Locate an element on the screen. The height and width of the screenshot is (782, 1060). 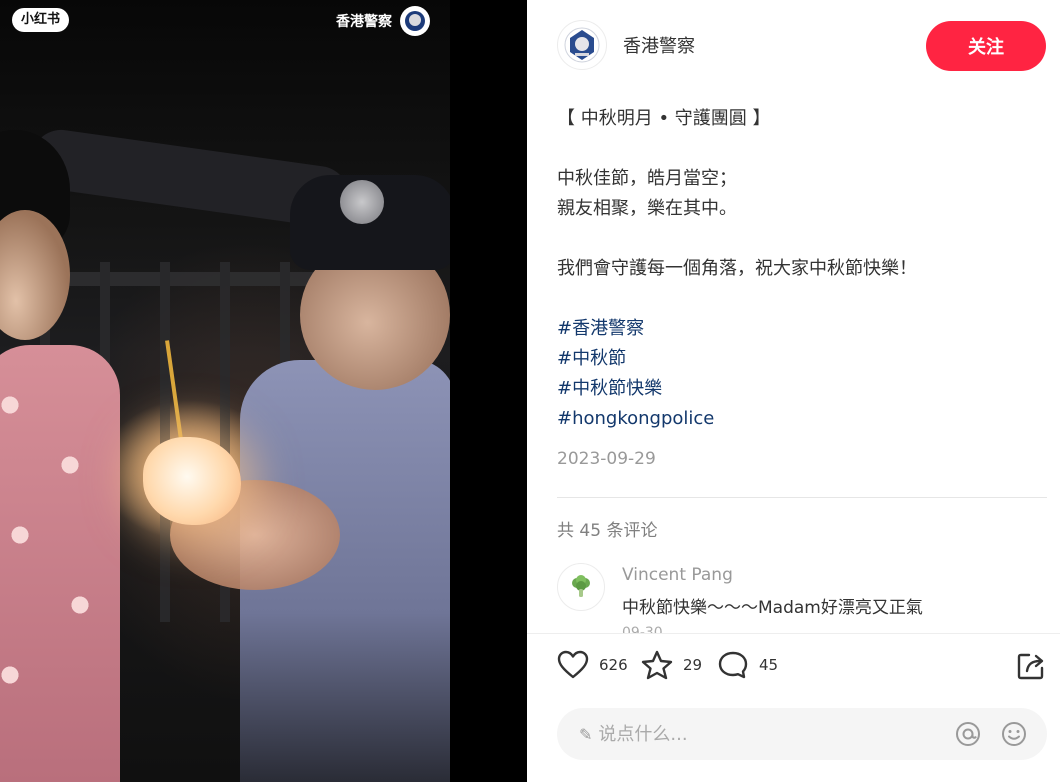
commenter-avatar is located at coordinates (581, 587).